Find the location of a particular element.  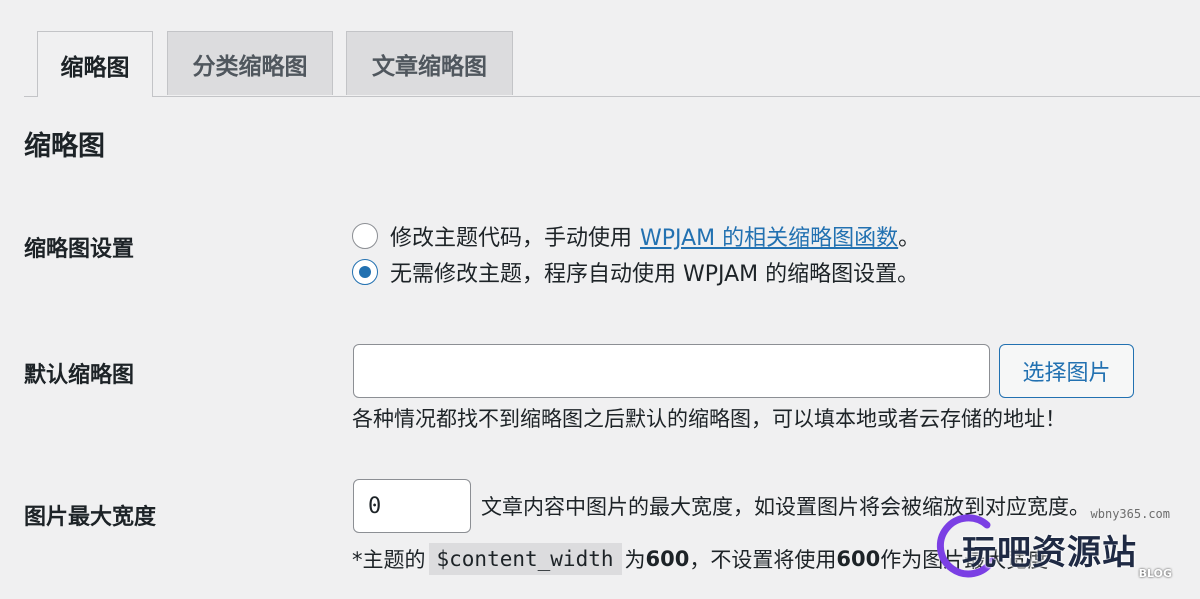

note-prefix: *主题的 is located at coordinates (389, 560).